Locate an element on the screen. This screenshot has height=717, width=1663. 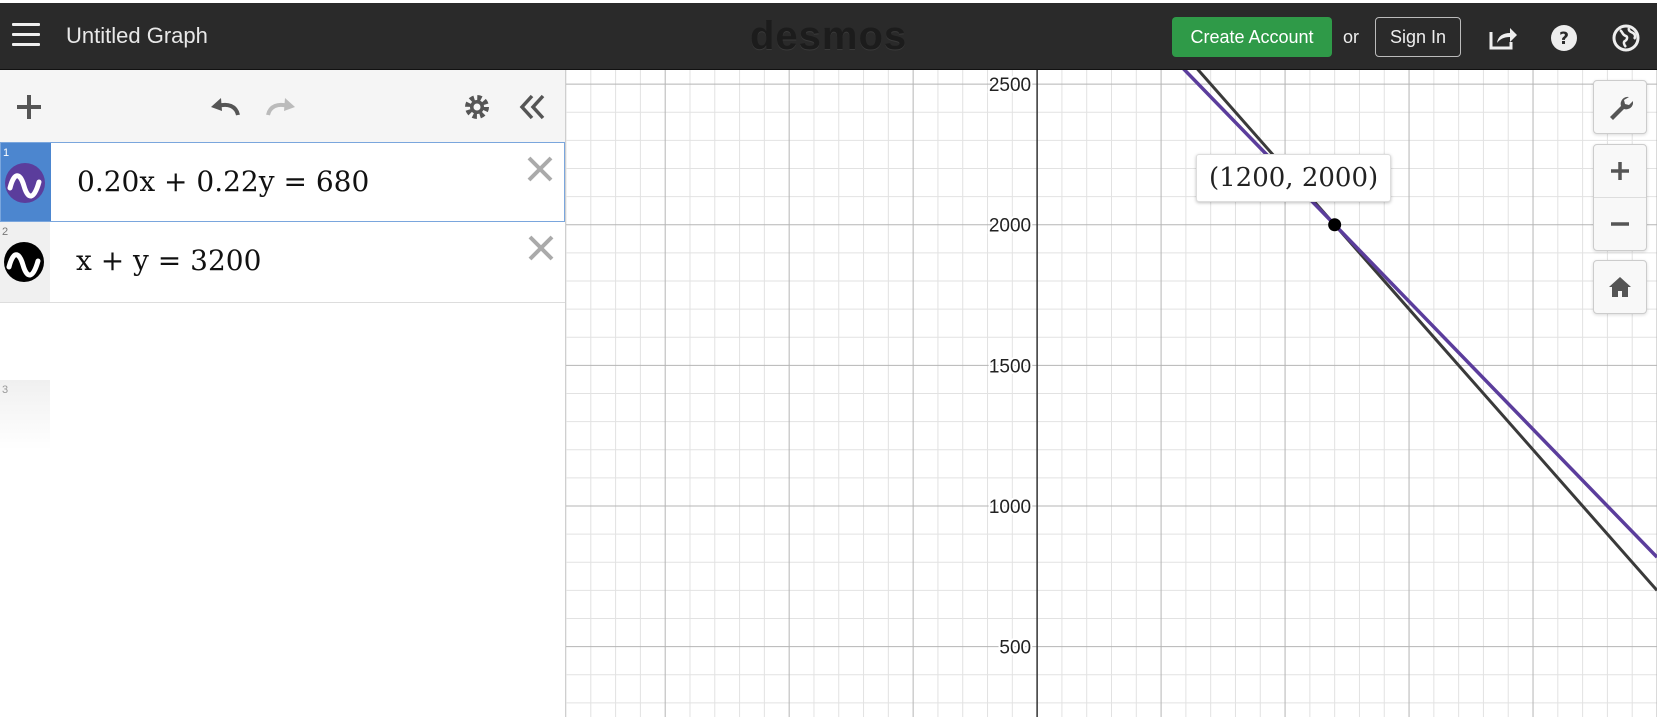
graph-title: Untitled Graph is located at coordinates (137, 36).